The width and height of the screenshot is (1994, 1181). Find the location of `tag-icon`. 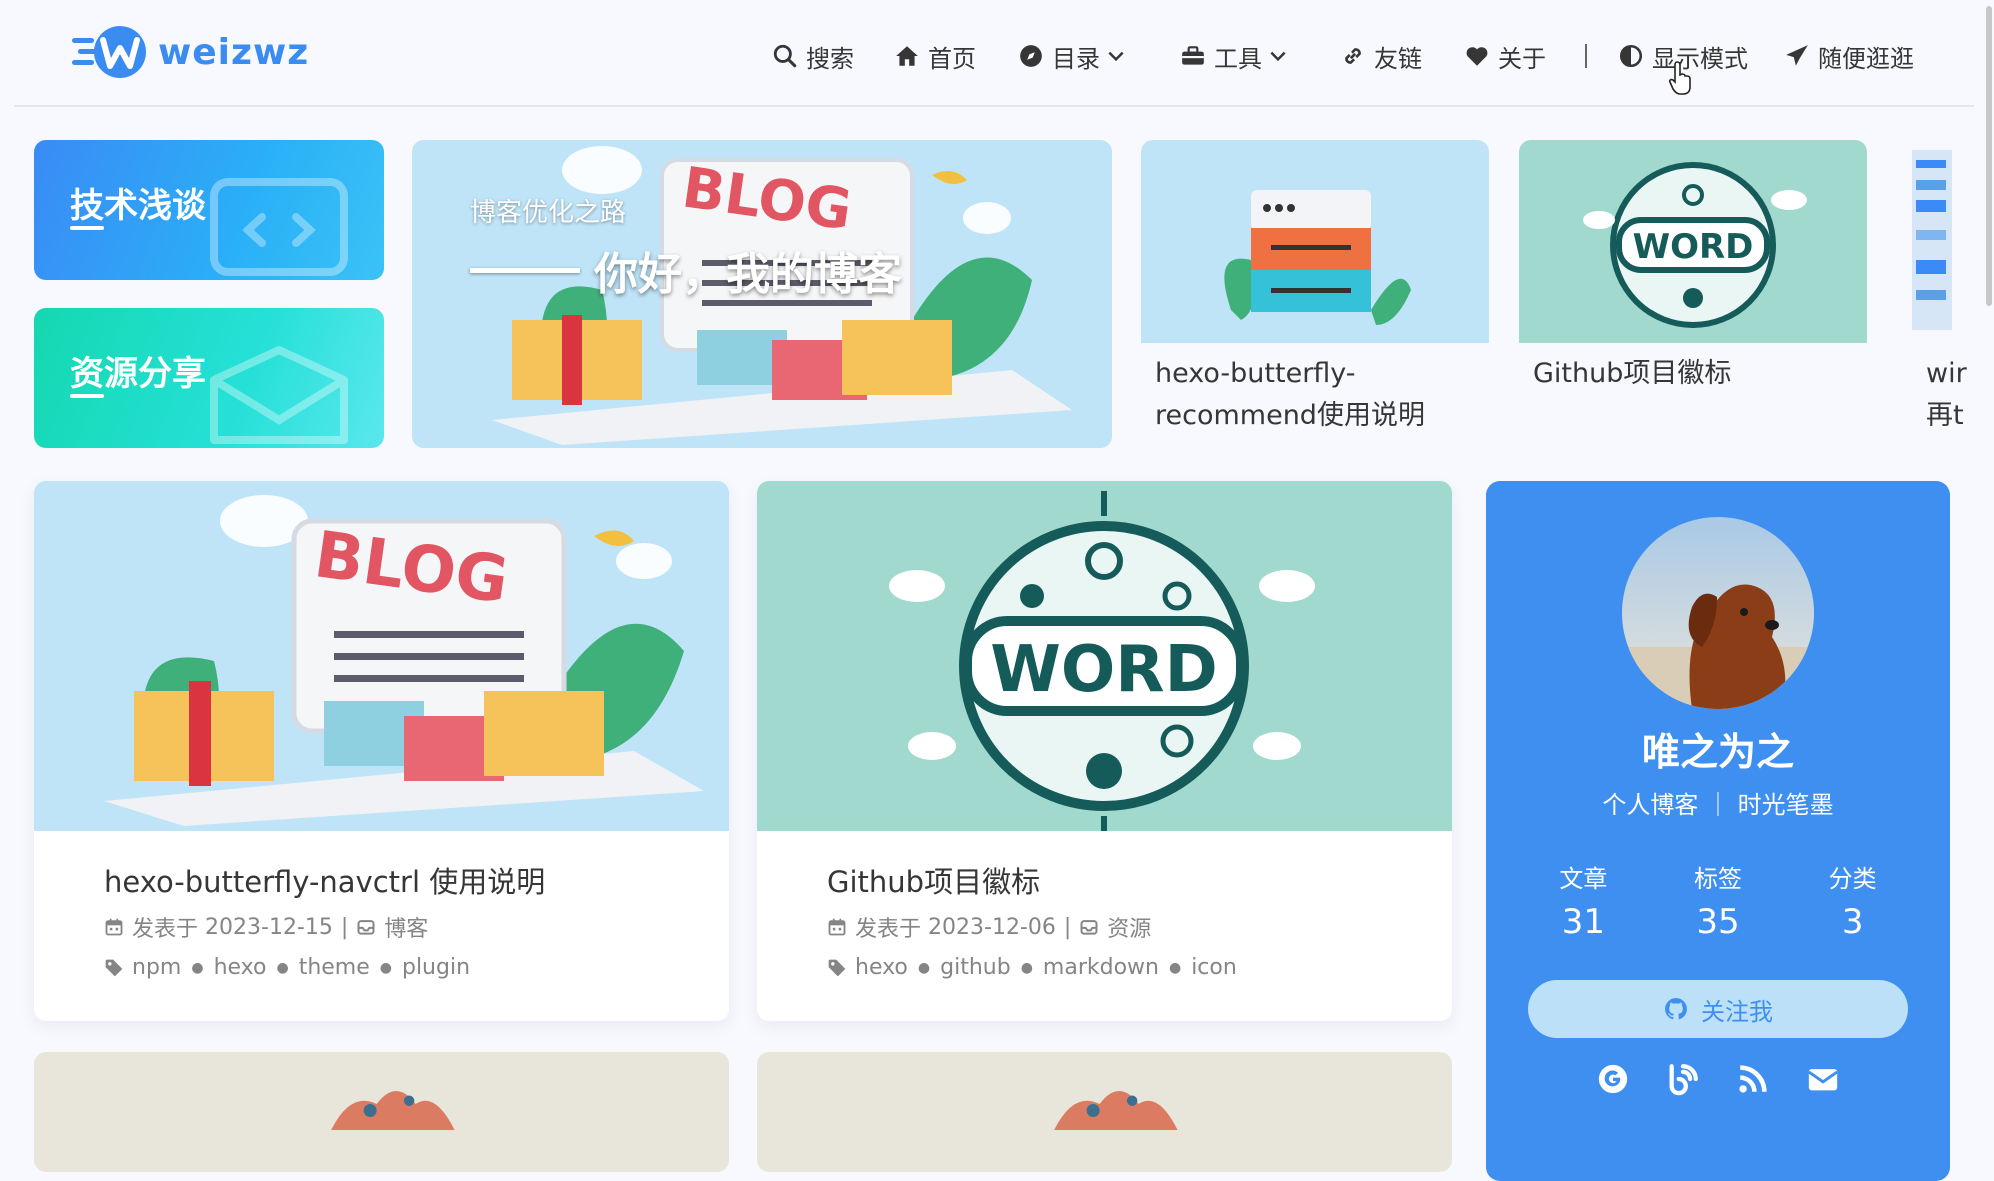

tag-icon is located at coordinates (114, 967).